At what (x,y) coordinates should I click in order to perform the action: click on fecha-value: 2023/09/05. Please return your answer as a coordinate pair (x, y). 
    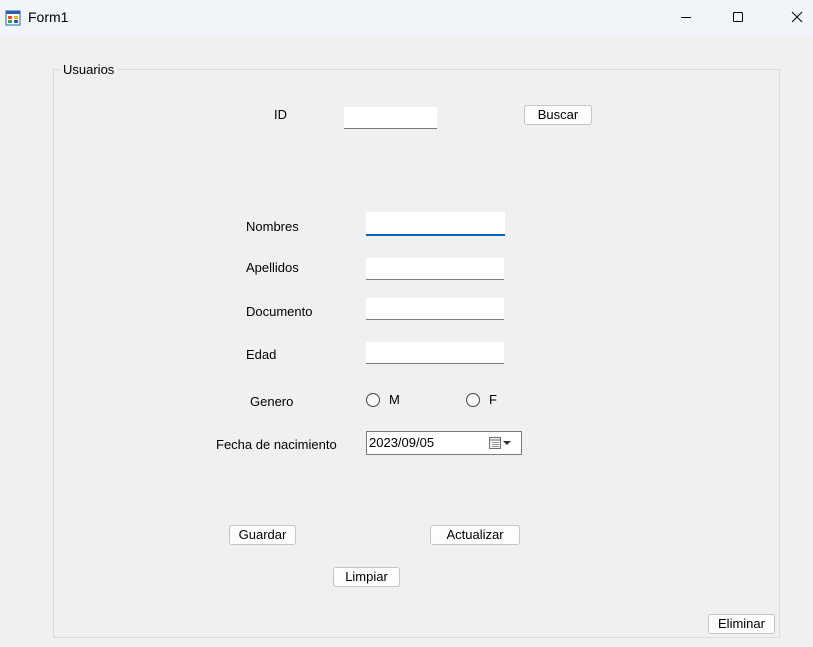
    Looking at the image, I should click on (402, 442).